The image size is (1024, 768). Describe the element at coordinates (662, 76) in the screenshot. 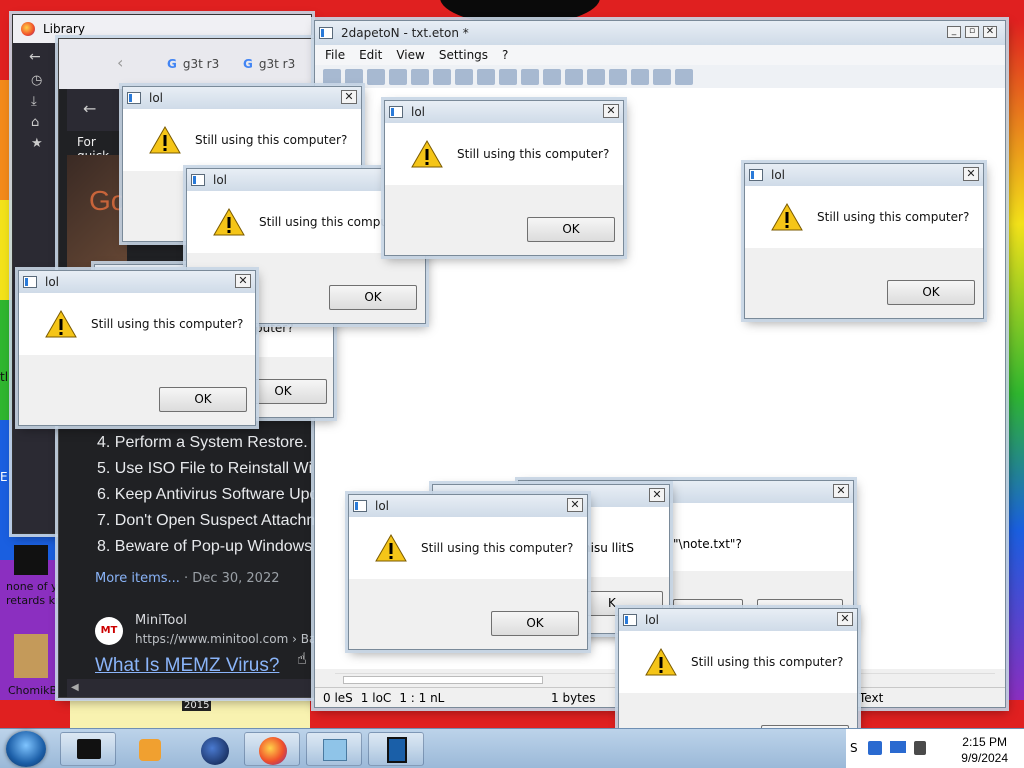

I see `scheme-icon` at that location.